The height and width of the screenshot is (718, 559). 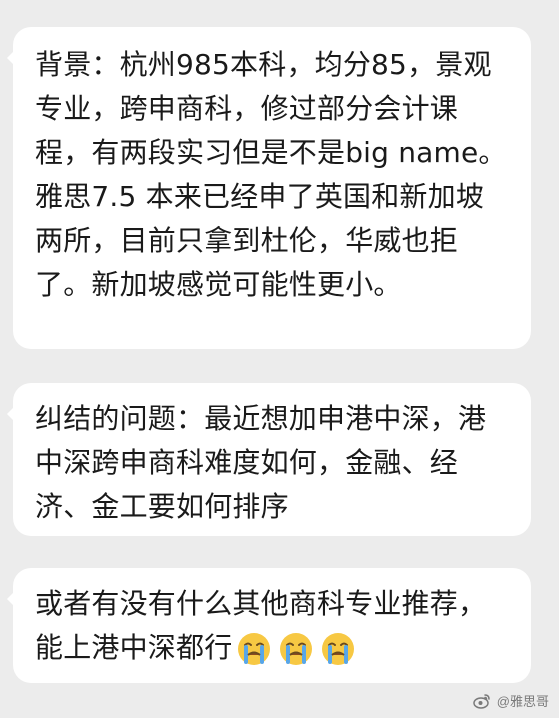 What do you see at coordinates (481, 701) in the screenshot?
I see `weibo-icon` at bounding box center [481, 701].